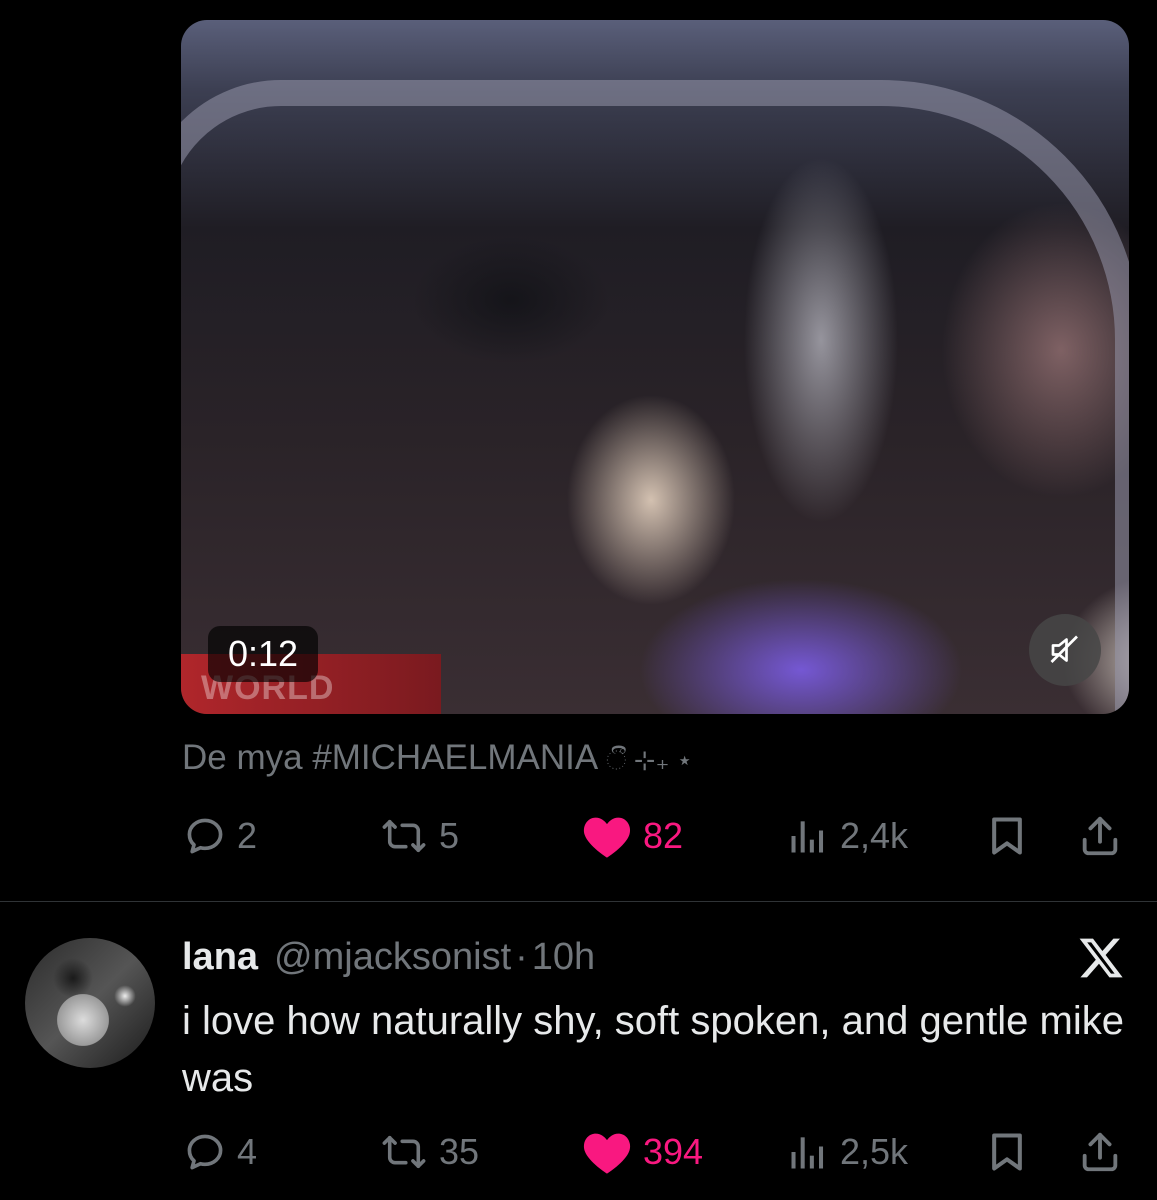  Describe the element at coordinates (578, 901) in the screenshot. I see `tweet-divider` at that location.